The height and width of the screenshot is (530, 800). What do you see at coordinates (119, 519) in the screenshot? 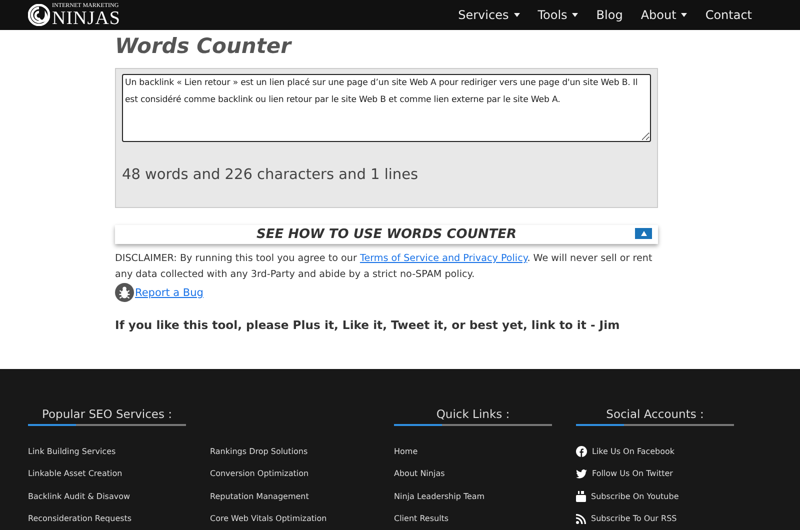
I see `footer-link: Reconsideration Requests` at bounding box center [119, 519].